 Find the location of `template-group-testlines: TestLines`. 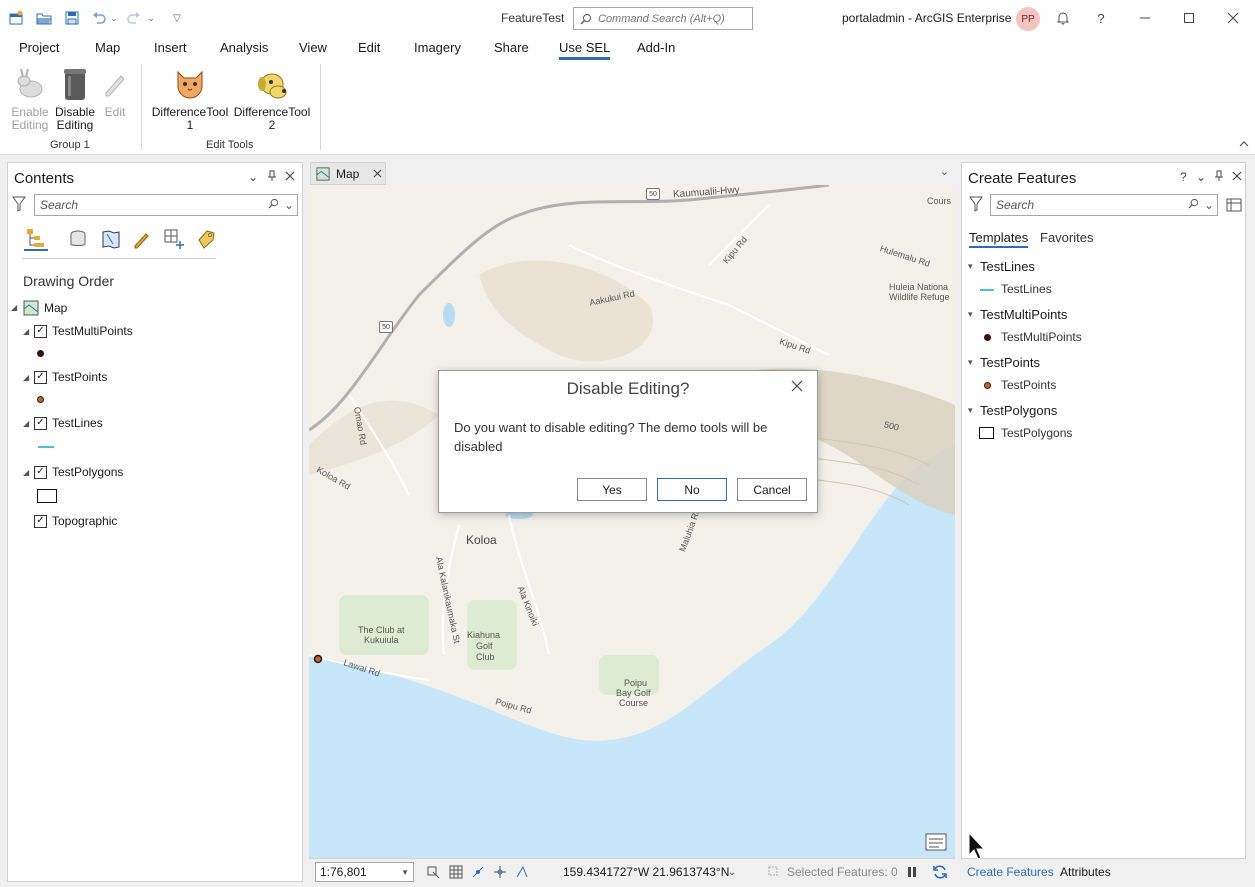

template-group-testlines: TestLines is located at coordinates (1007, 266).